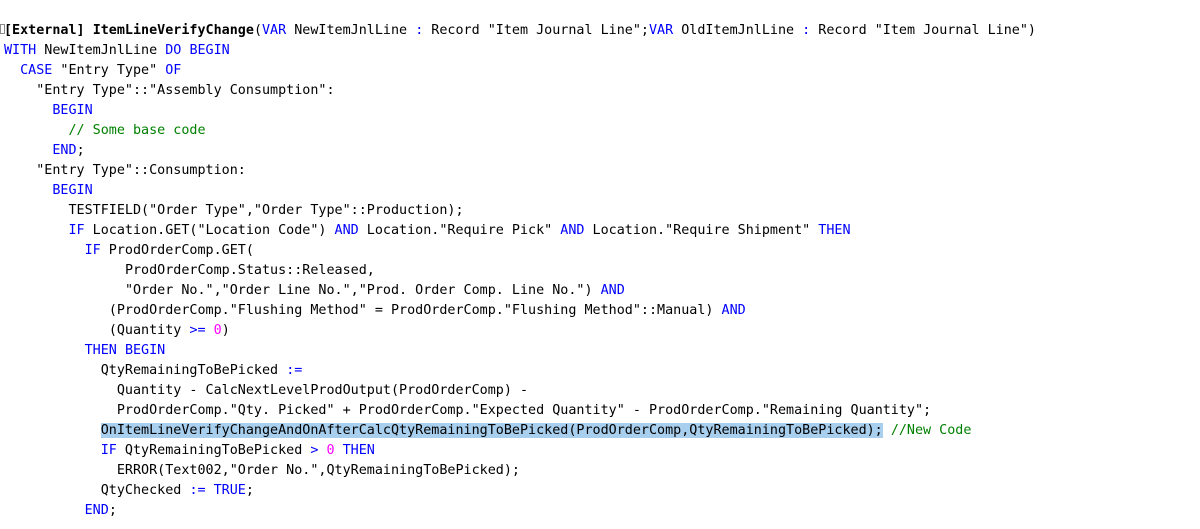  Describe the element at coordinates (173, 70) in the screenshot. I see `code-keyword: OF` at that location.